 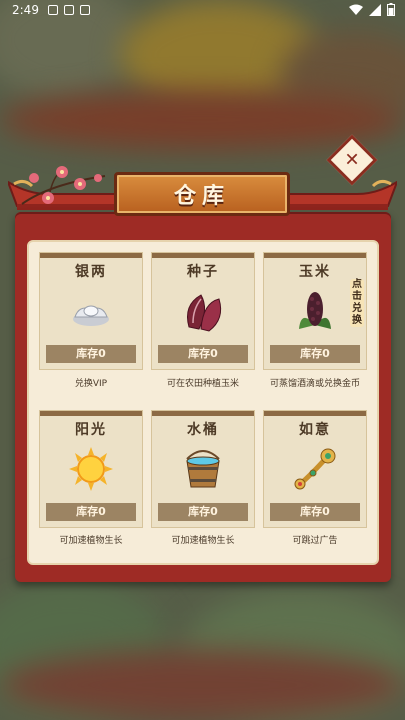 I want to click on item-desc: 兑换VIP, so click(x=91, y=384).